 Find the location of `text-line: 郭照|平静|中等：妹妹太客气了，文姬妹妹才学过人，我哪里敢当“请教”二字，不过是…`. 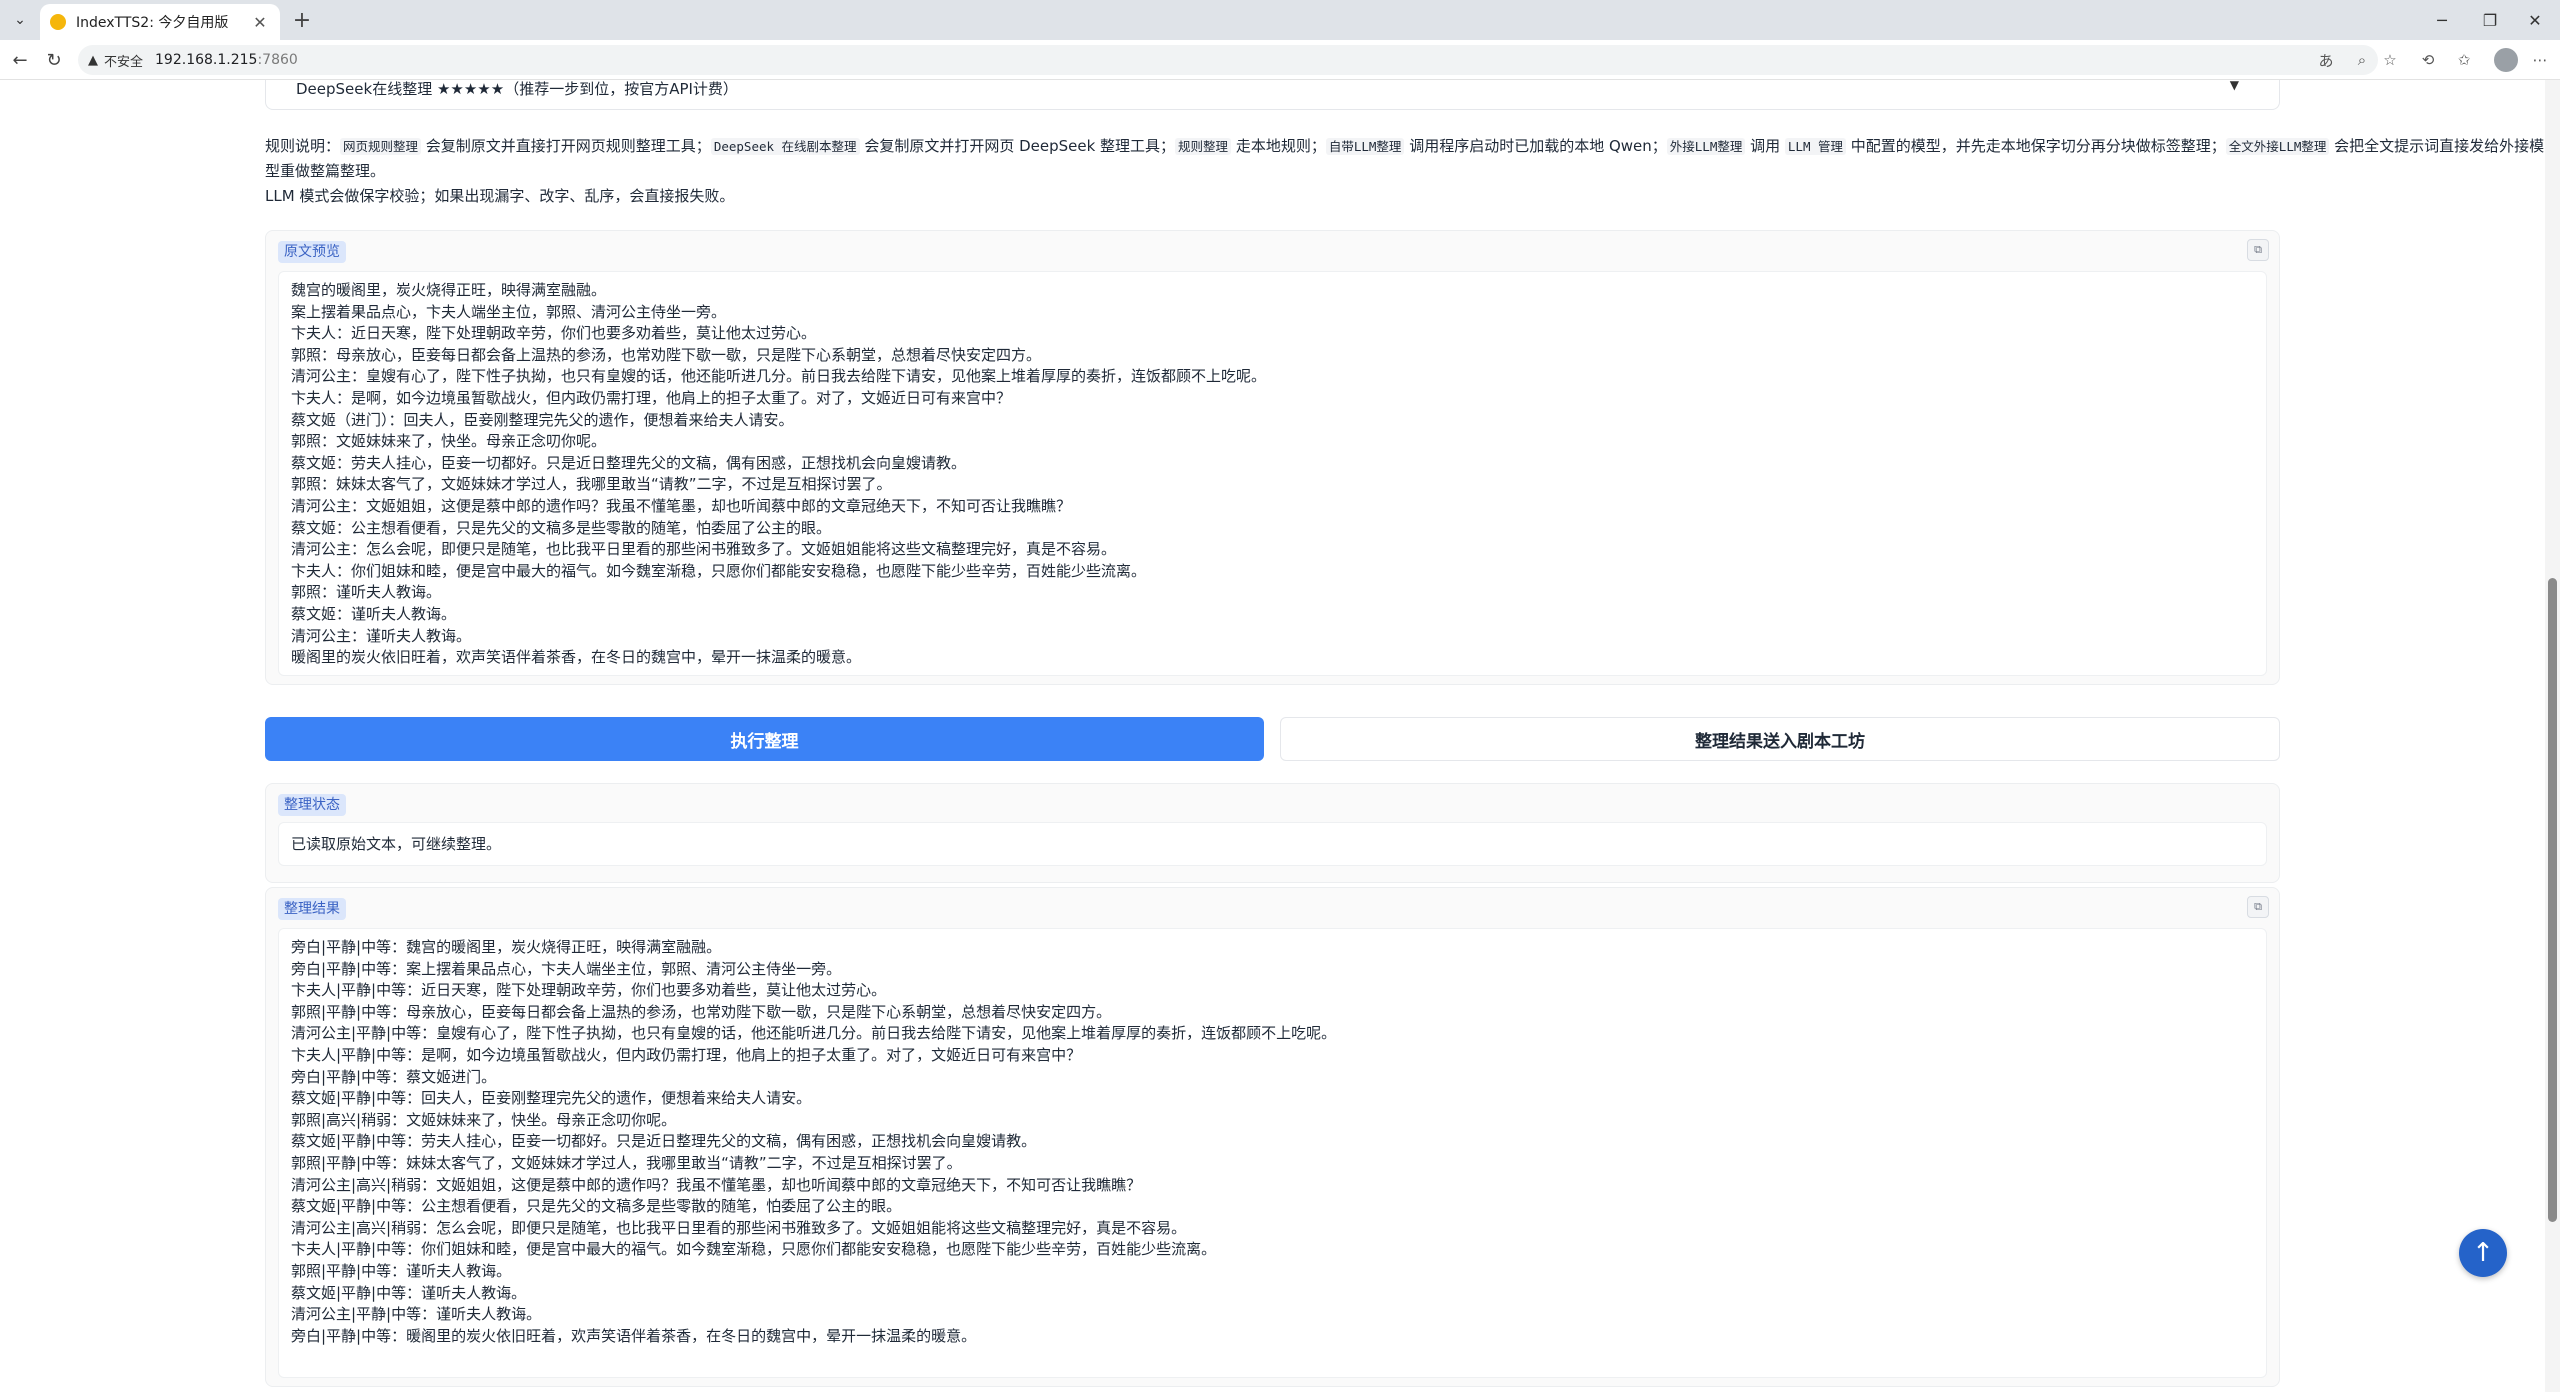

text-line: 郭照|平静|中等：妹妹太客气了，文姬妹妹才学过人，我哪里敢当“请教”二字，不过是… is located at coordinates (626, 1162).